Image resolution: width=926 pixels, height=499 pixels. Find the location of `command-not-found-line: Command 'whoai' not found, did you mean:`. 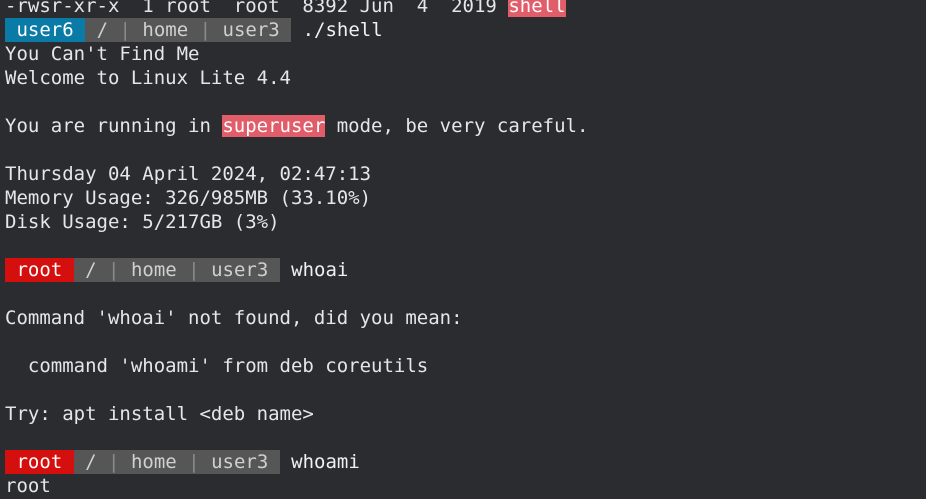

command-not-found-line: Command 'whoai' not found, did you mean: is located at coordinates (234, 318).